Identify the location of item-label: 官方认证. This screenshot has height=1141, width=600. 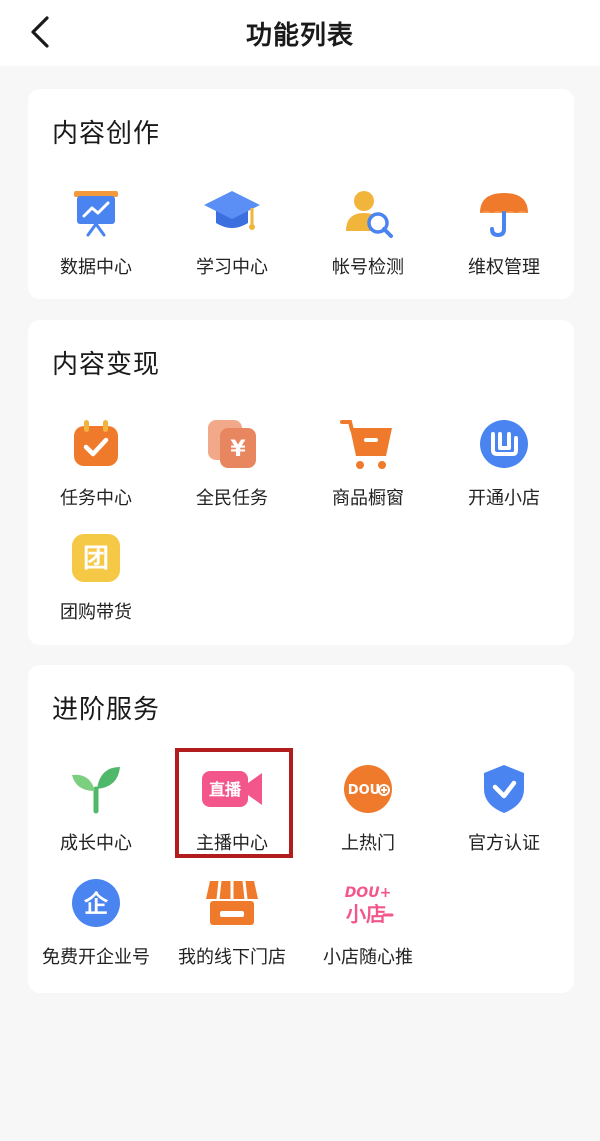
(504, 843).